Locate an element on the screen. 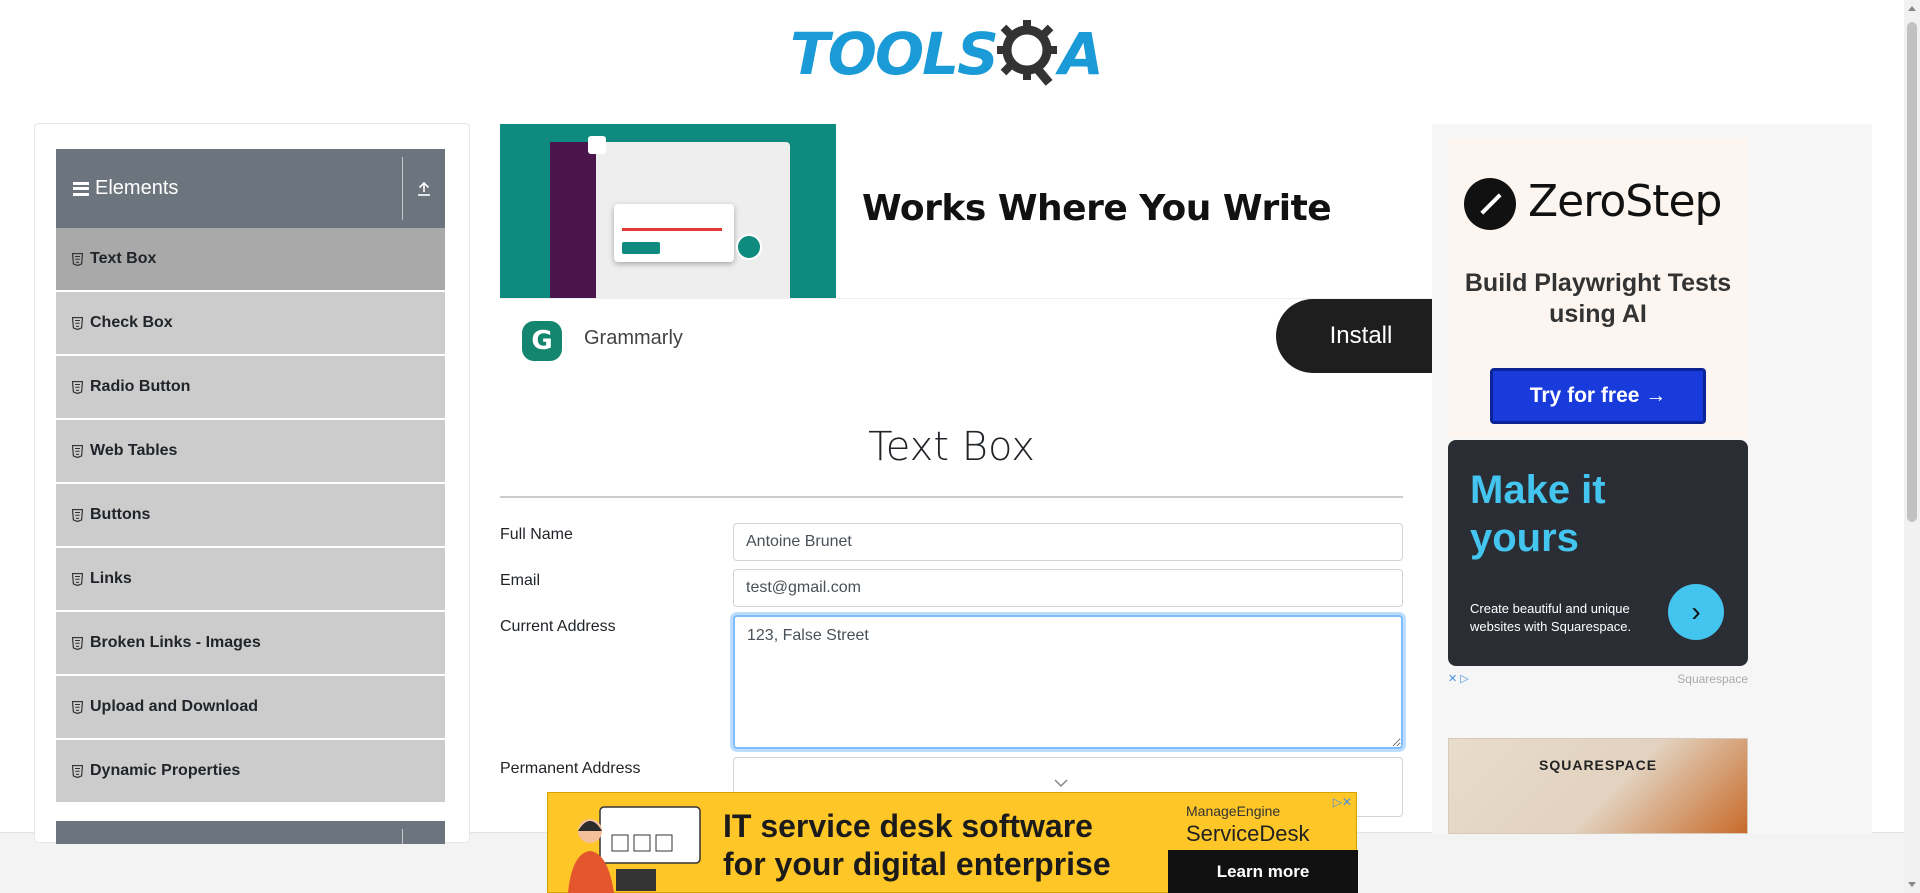 The image size is (1920, 893). squarespace-headline: Make it yours is located at coordinates (1538, 514).